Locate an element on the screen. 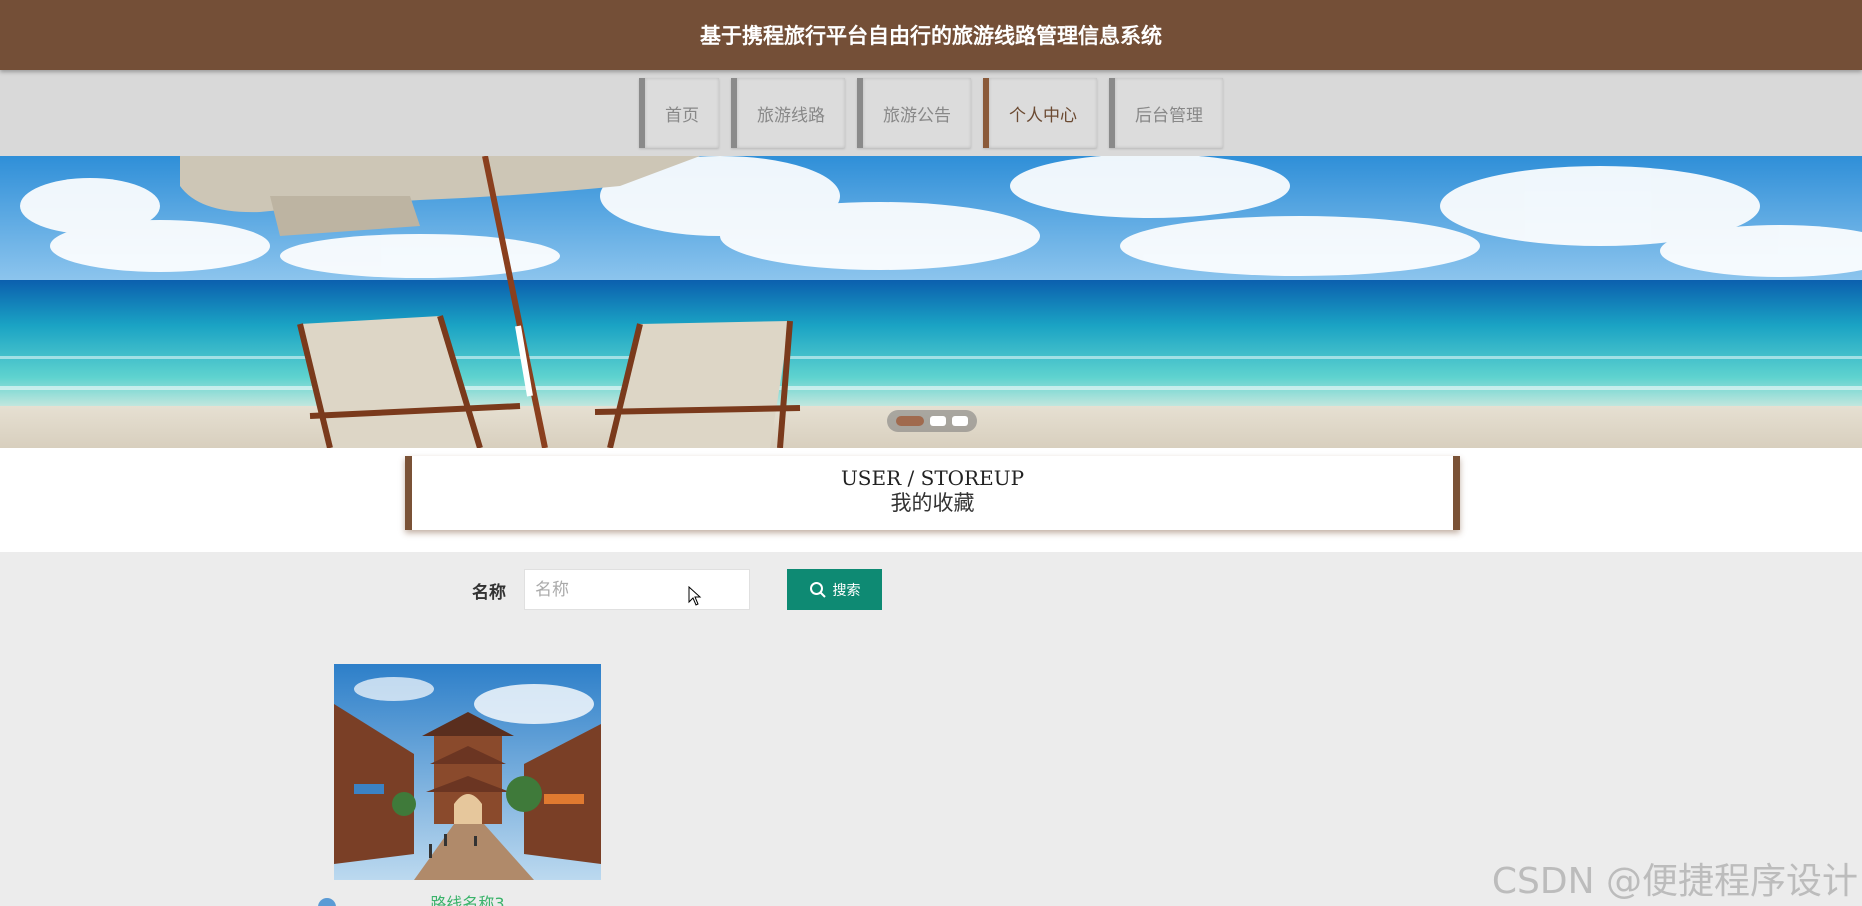 This screenshot has width=1862, height=906. section-header-band: USER / STOREUP 我的收藏 is located at coordinates (931, 500).